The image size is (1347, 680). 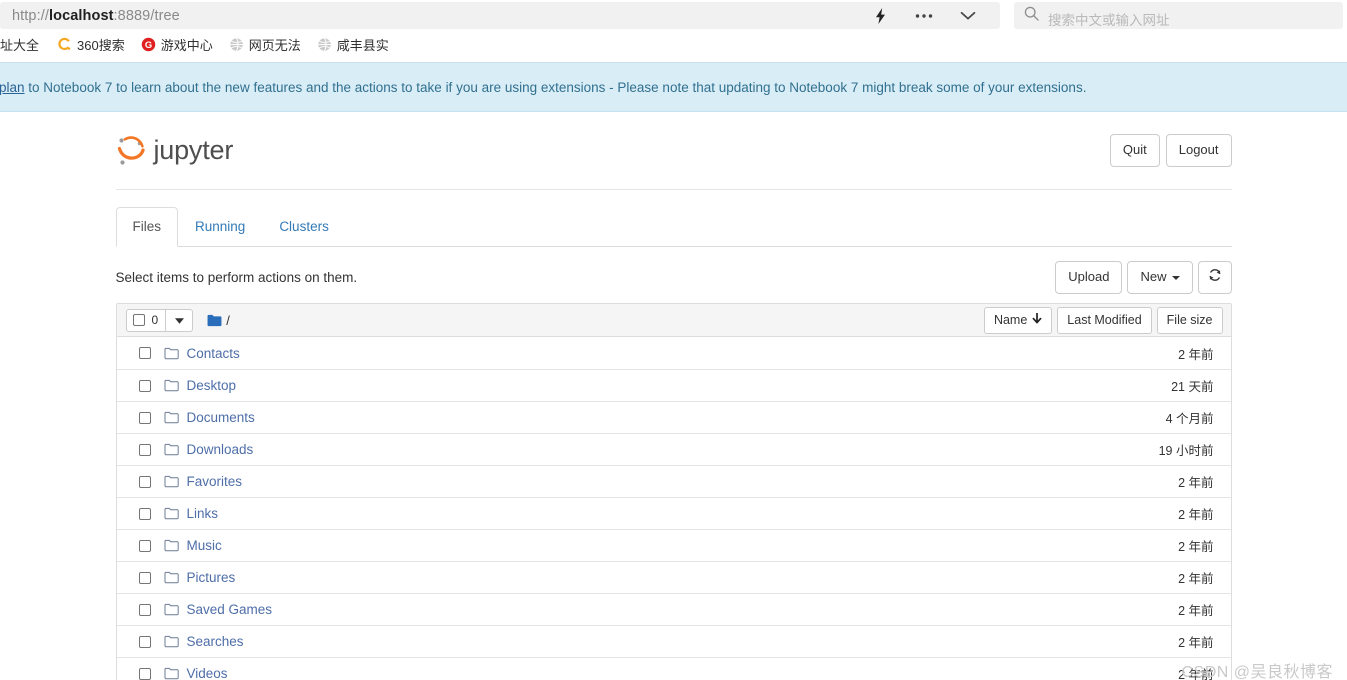 I want to click on file-name-link: Pictures, so click(x=211, y=577).